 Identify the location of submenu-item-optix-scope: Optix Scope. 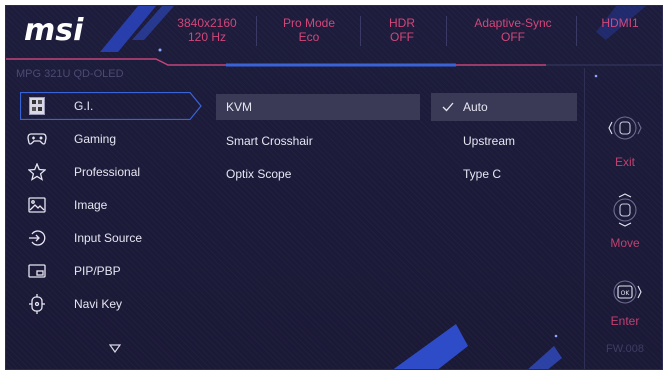
(318, 174).